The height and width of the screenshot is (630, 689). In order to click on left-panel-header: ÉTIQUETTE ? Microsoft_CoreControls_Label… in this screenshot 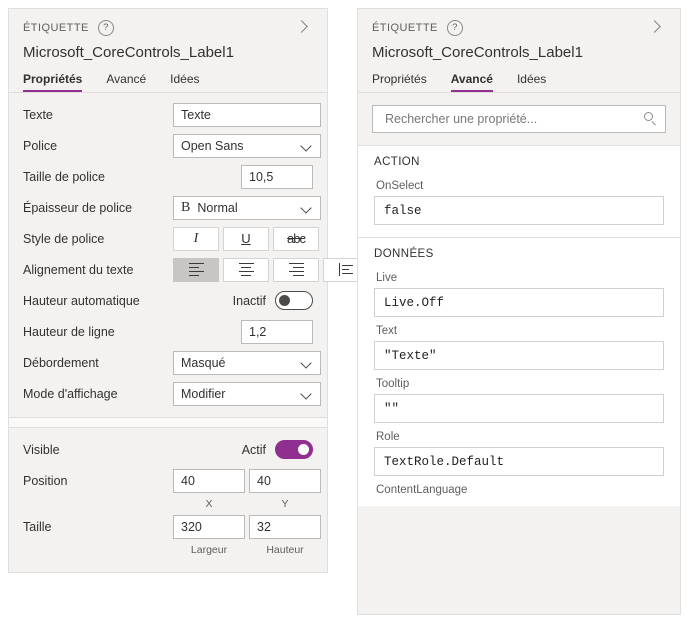, I will do `click(168, 50)`.